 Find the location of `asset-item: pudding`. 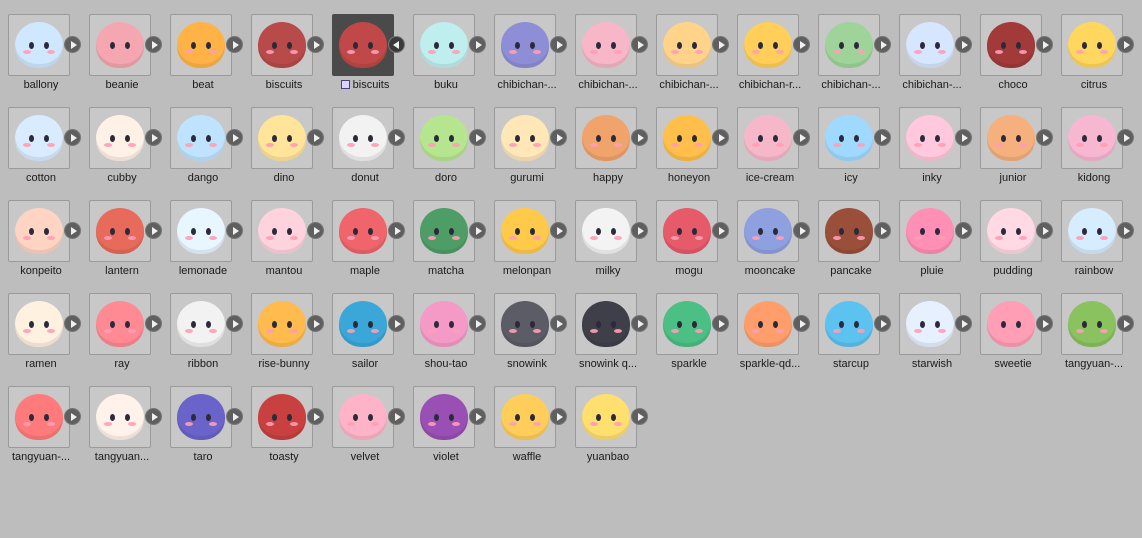

asset-item: pudding is located at coordinates (1014, 232).